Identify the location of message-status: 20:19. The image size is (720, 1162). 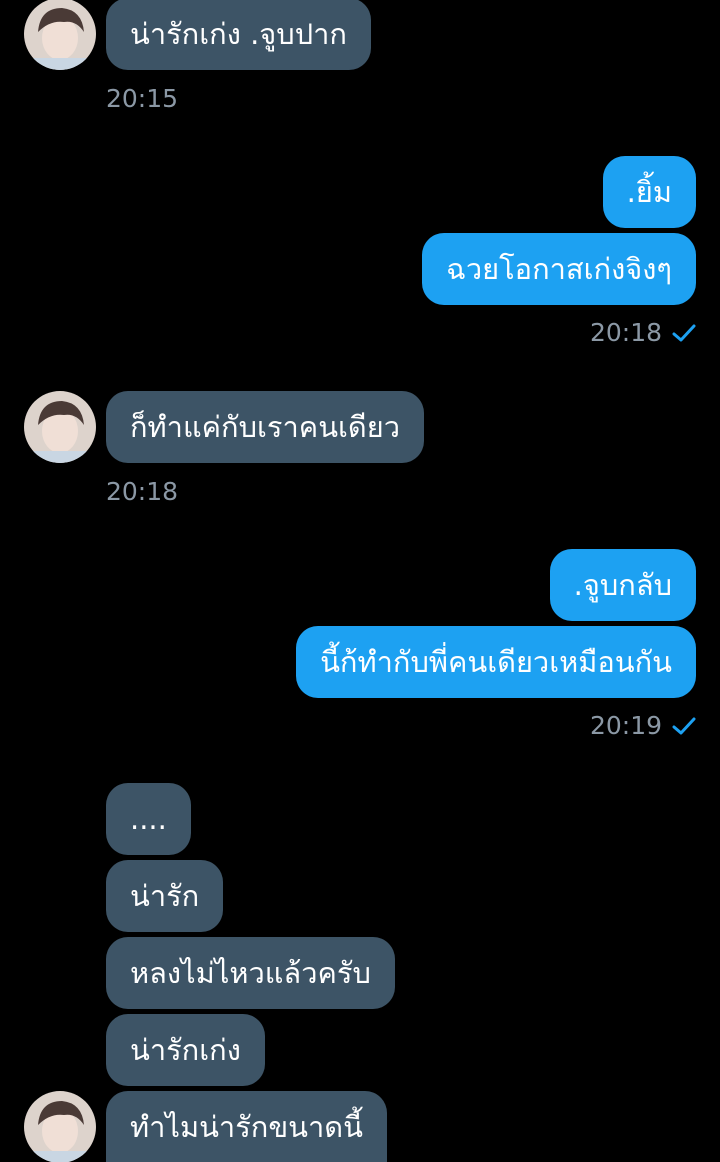
(643, 725).